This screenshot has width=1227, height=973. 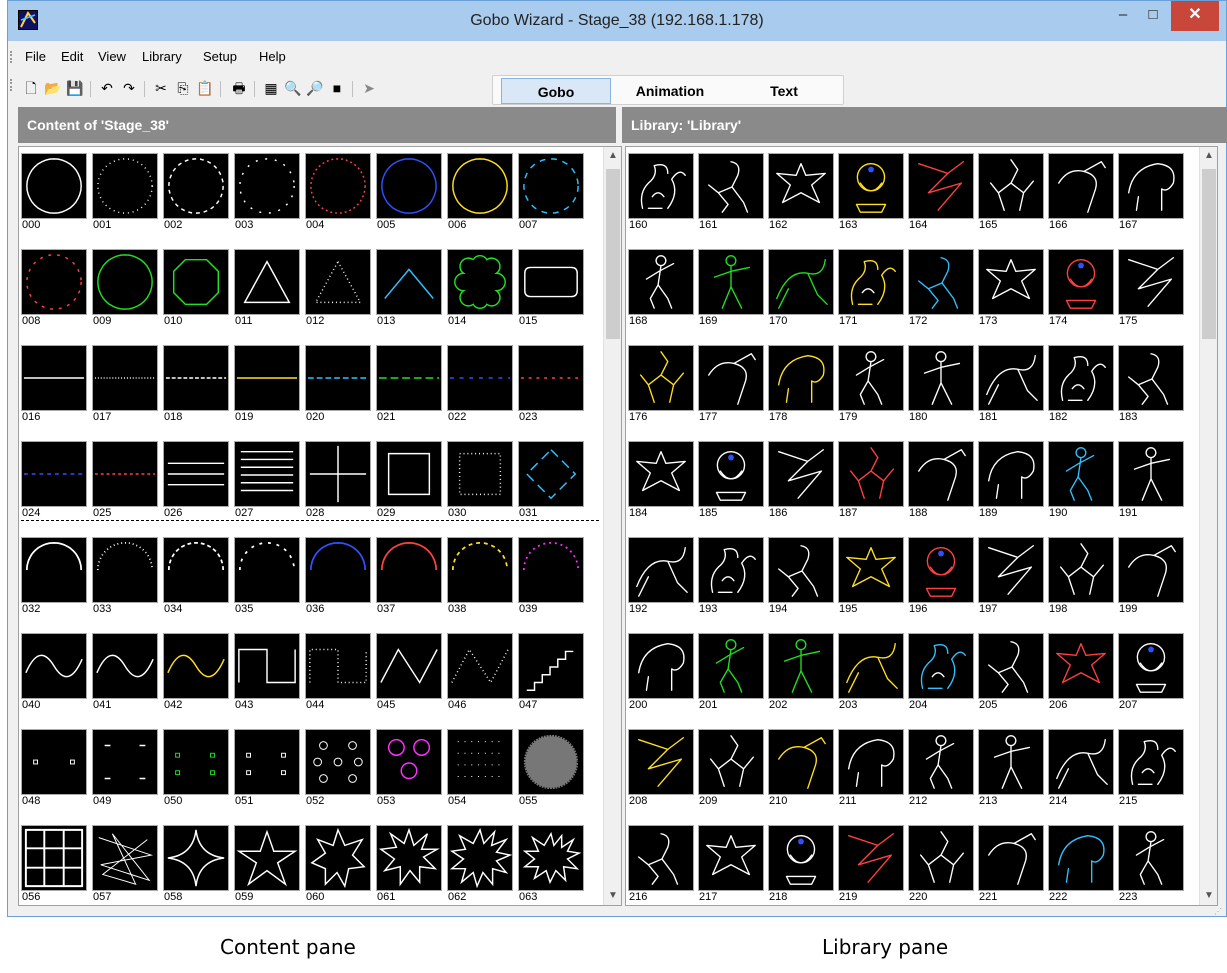 What do you see at coordinates (553, 196) in the screenshot?
I see `gobo-thumbnail: 007` at bounding box center [553, 196].